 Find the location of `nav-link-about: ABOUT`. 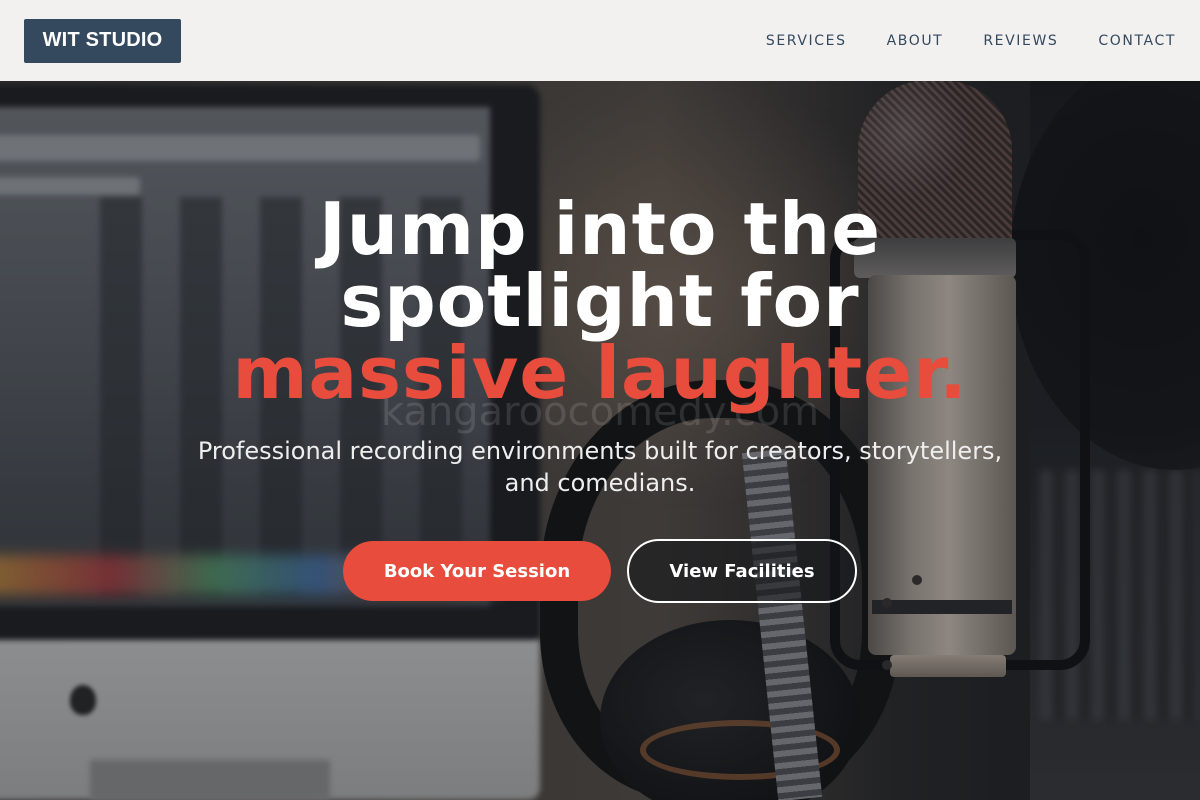

nav-link-about: ABOUT is located at coordinates (915, 41).